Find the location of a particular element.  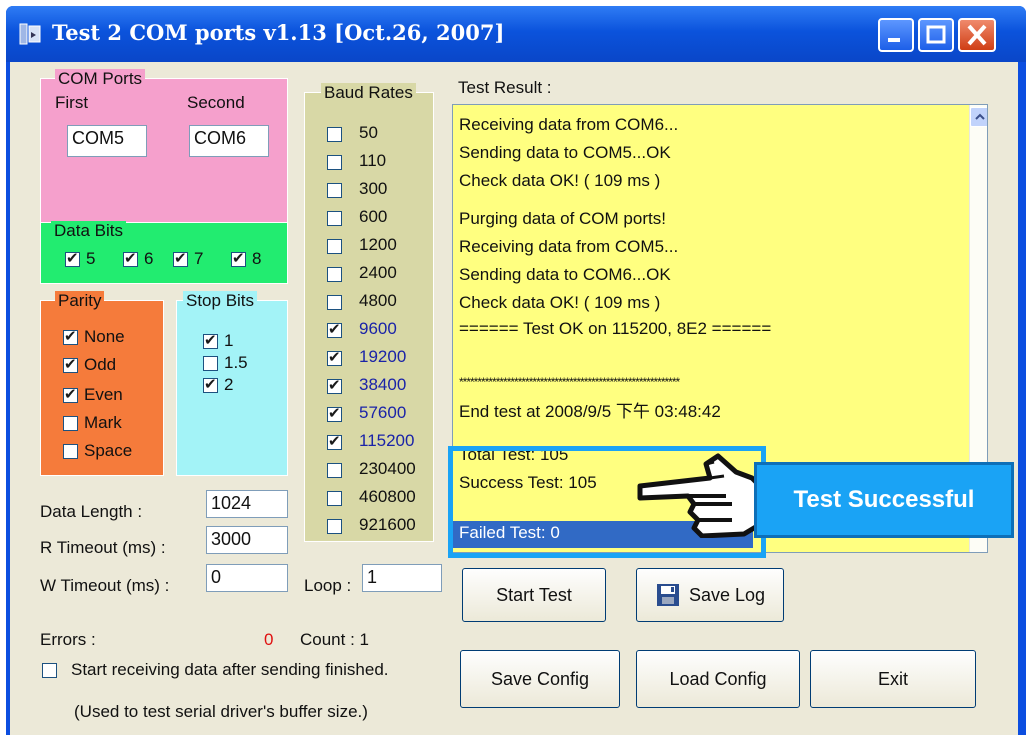

chevron-up-icon is located at coordinates (980, 116).